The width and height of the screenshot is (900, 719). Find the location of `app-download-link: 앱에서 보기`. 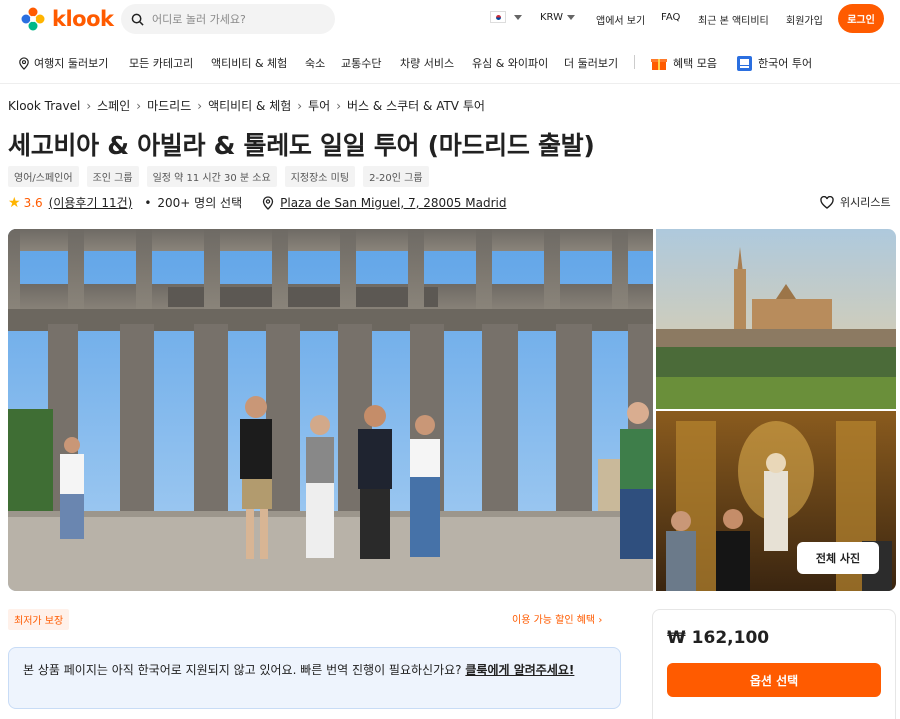

app-download-link: 앱에서 보기 is located at coordinates (620, 19).